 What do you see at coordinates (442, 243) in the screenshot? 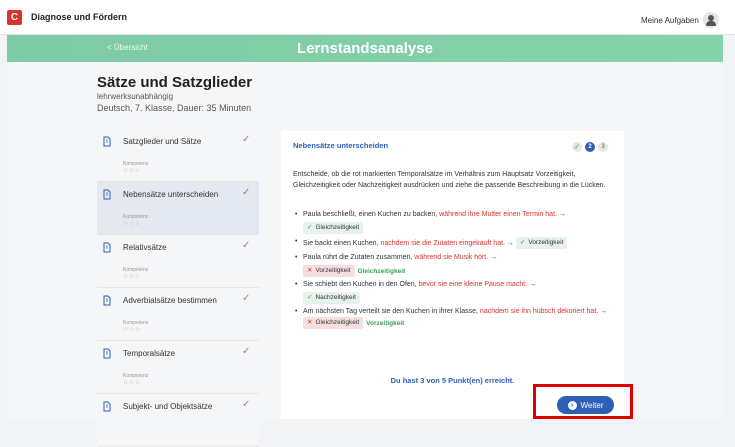
I see `marked-clause: nachdem sie die Zutaten eingekauft hat.` at bounding box center [442, 243].